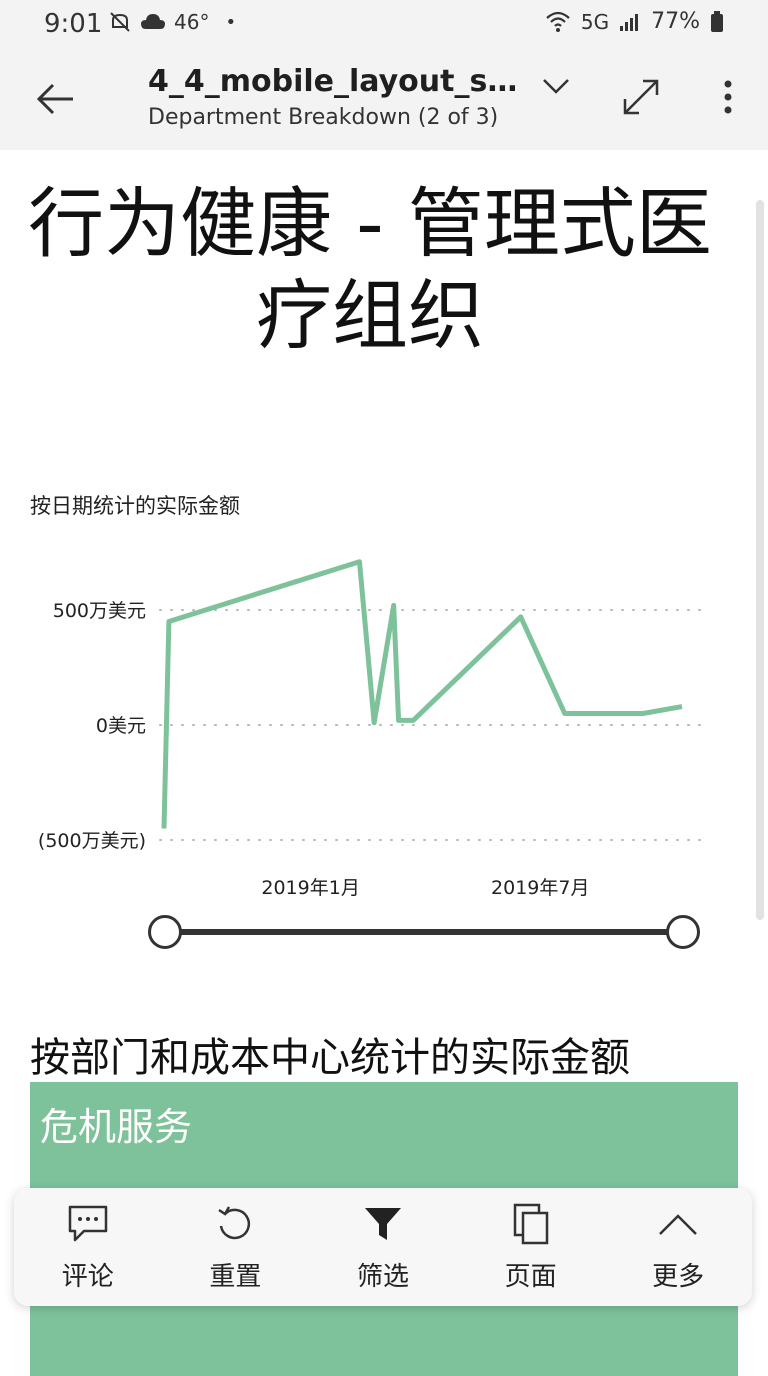 The width and height of the screenshot is (768, 1376). I want to click on x-tick-label: 2019年1月, so click(310, 888).